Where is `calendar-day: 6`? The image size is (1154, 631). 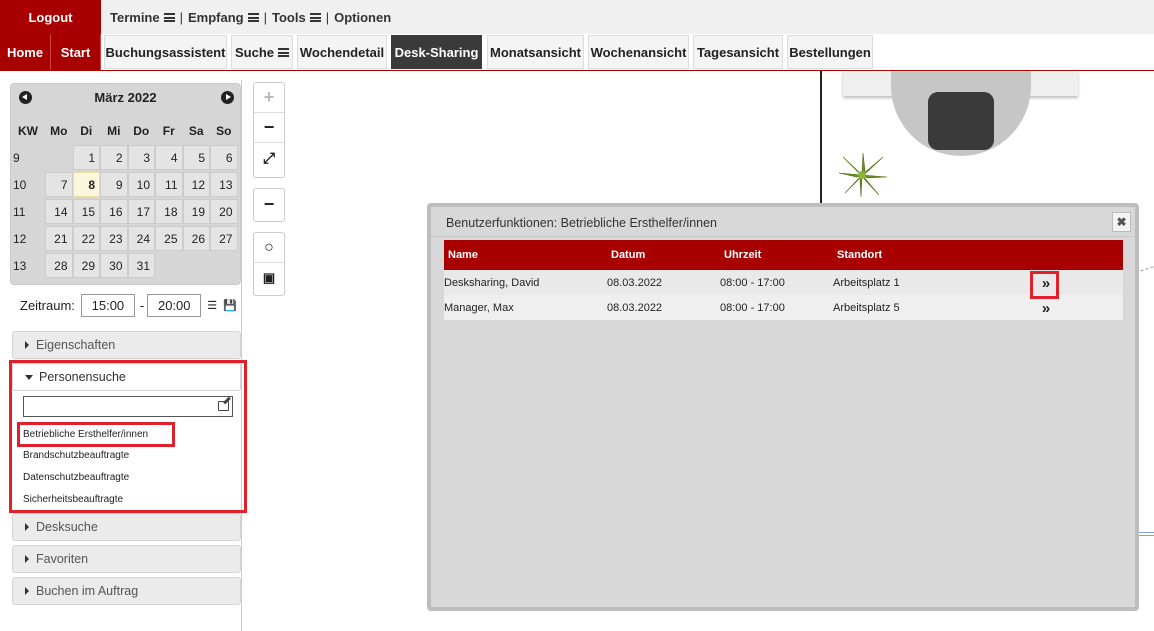
calendar-day: 6 is located at coordinates (224, 157).